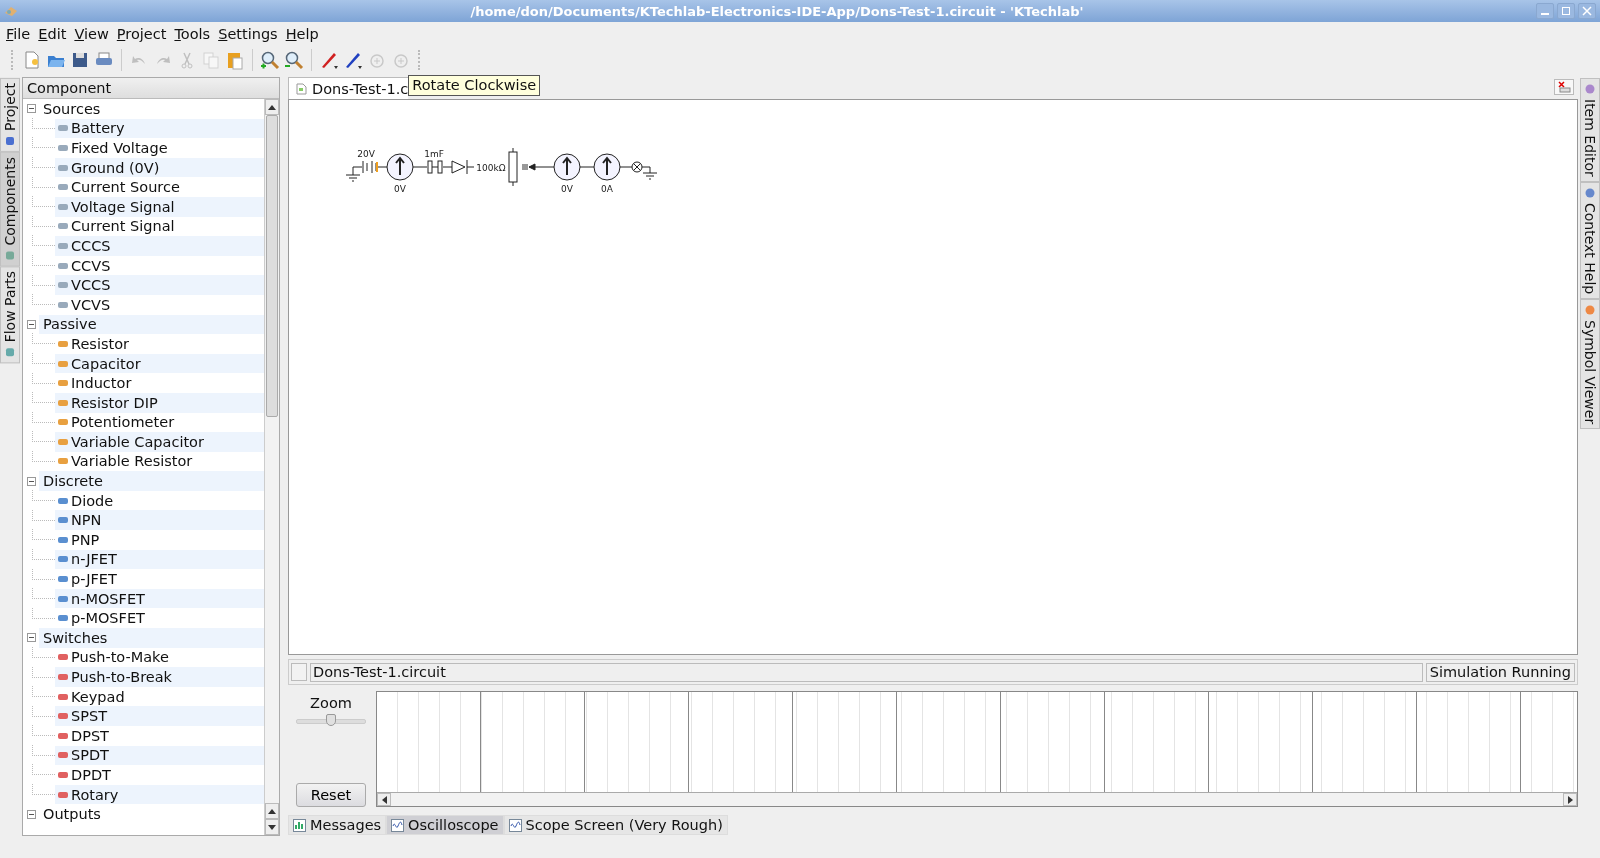 The height and width of the screenshot is (858, 1600). What do you see at coordinates (167, 775) in the screenshot?
I see `tree-item: DPDT` at bounding box center [167, 775].